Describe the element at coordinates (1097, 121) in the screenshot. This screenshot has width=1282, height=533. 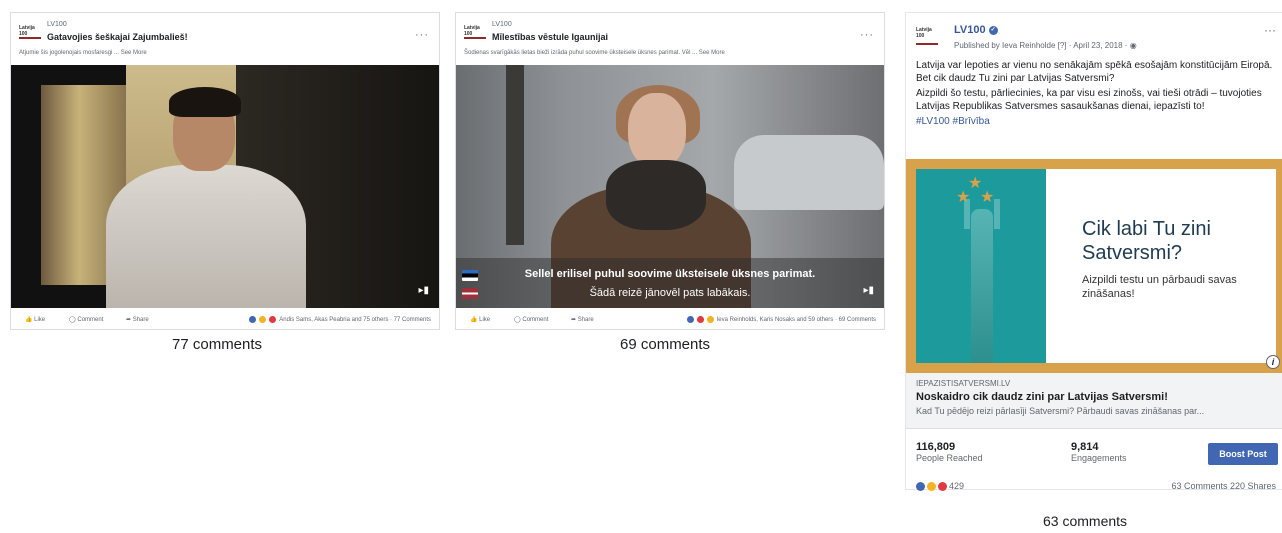
I see `hashtags: #LV100 #Brīvība` at that location.